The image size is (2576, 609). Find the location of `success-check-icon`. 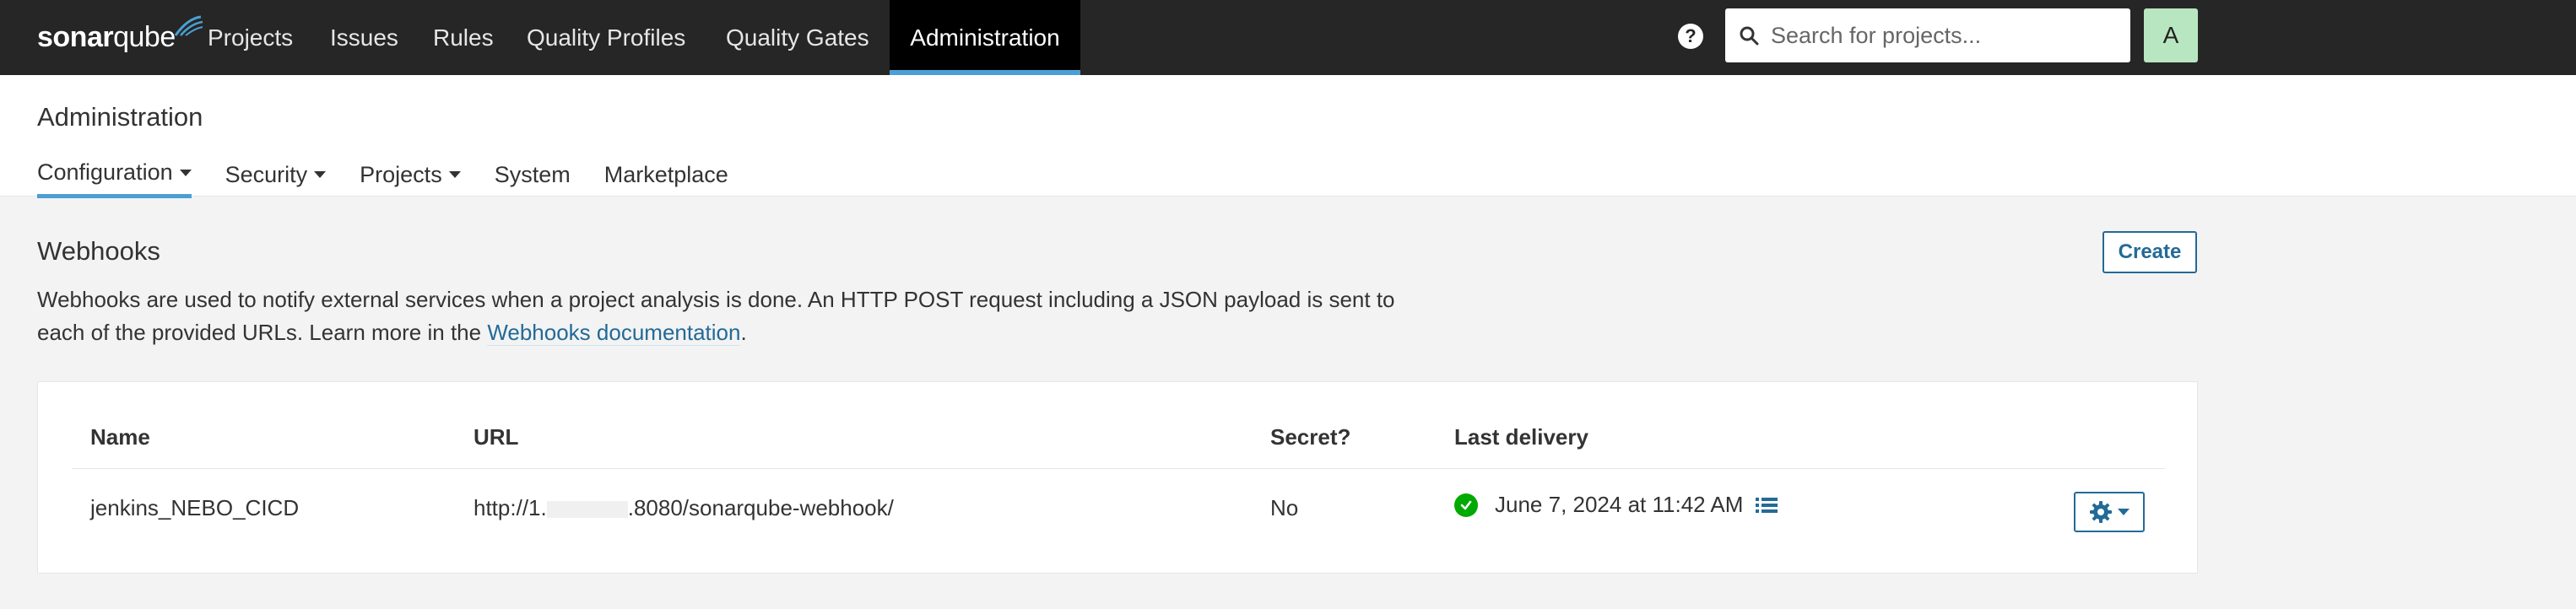

success-check-icon is located at coordinates (1466, 505).